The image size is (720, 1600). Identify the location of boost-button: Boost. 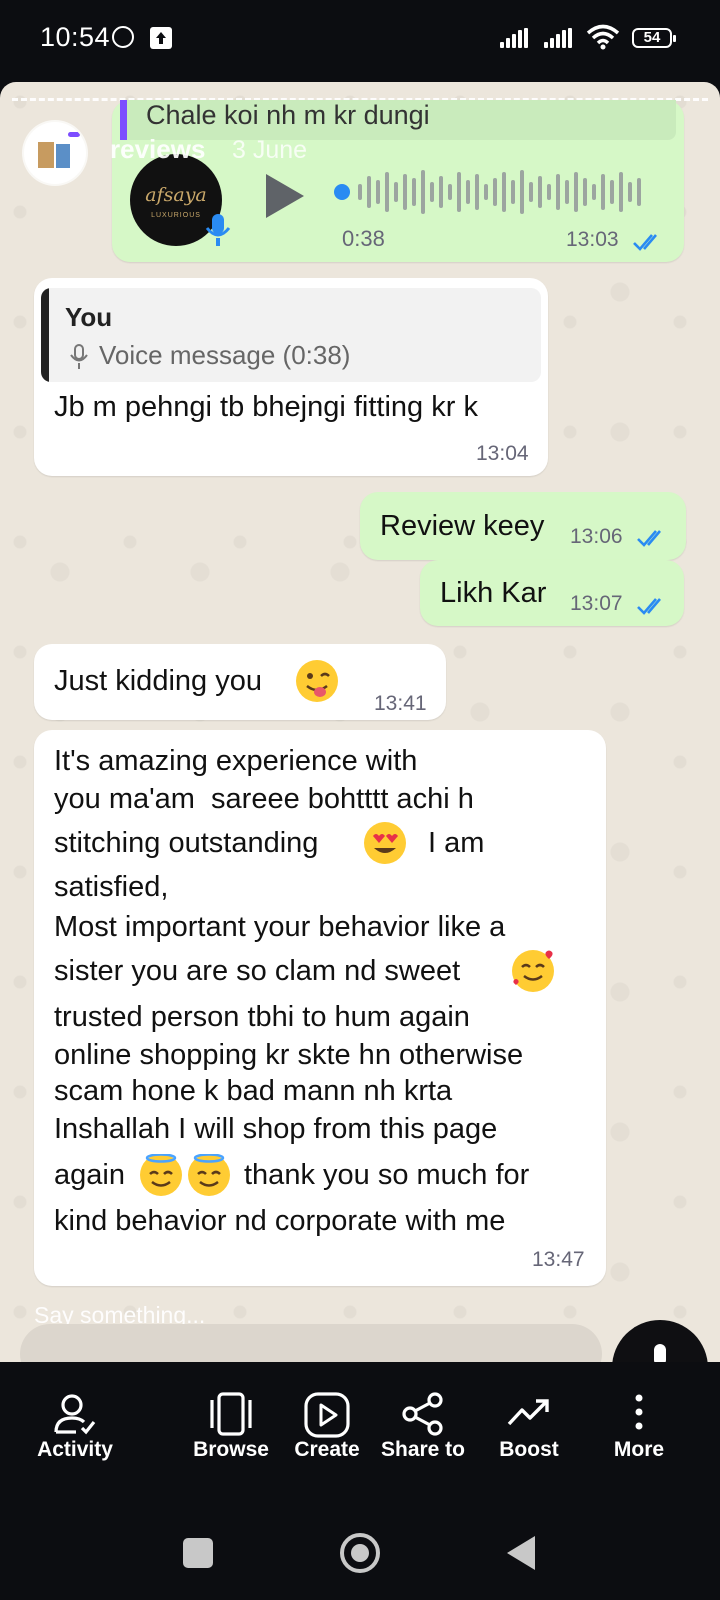
(529, 1427).